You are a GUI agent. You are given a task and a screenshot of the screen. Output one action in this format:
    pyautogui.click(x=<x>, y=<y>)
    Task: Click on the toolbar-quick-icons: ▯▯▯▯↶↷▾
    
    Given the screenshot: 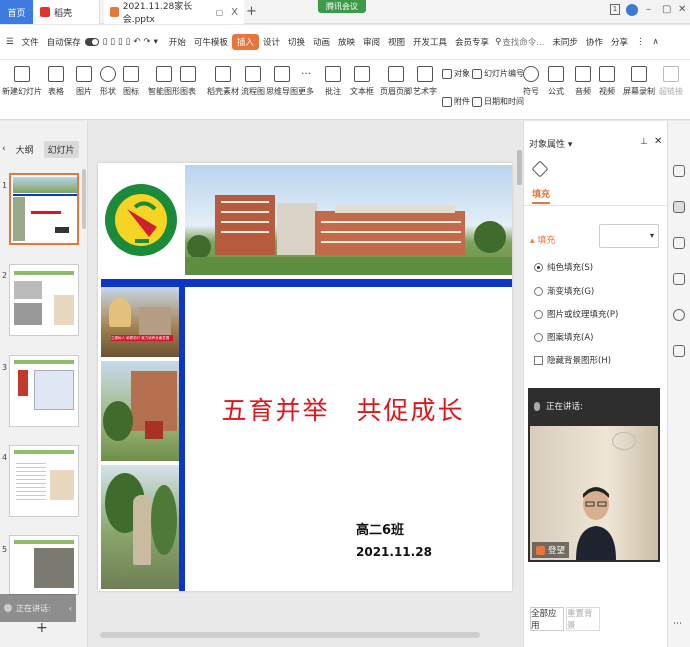 What is the action you would take?
    pyautogui.click(x=132, y=42)
    